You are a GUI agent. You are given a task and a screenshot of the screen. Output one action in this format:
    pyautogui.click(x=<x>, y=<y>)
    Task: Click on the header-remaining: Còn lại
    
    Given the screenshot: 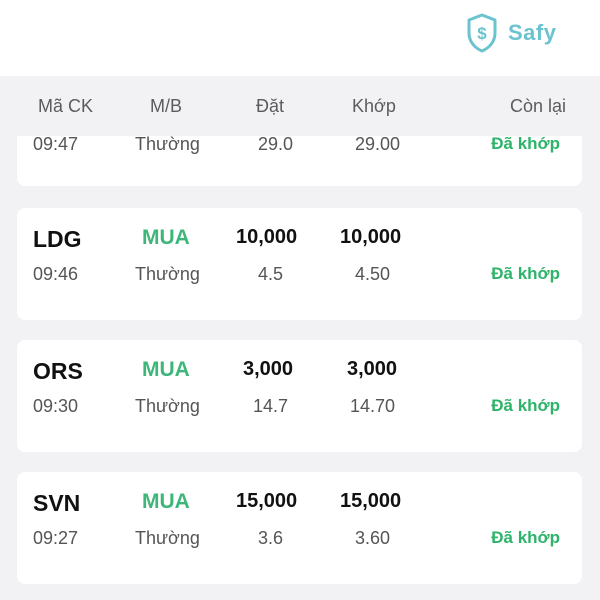 What is the action you would take?
    pyautogui.click(x=537, y=106)
    